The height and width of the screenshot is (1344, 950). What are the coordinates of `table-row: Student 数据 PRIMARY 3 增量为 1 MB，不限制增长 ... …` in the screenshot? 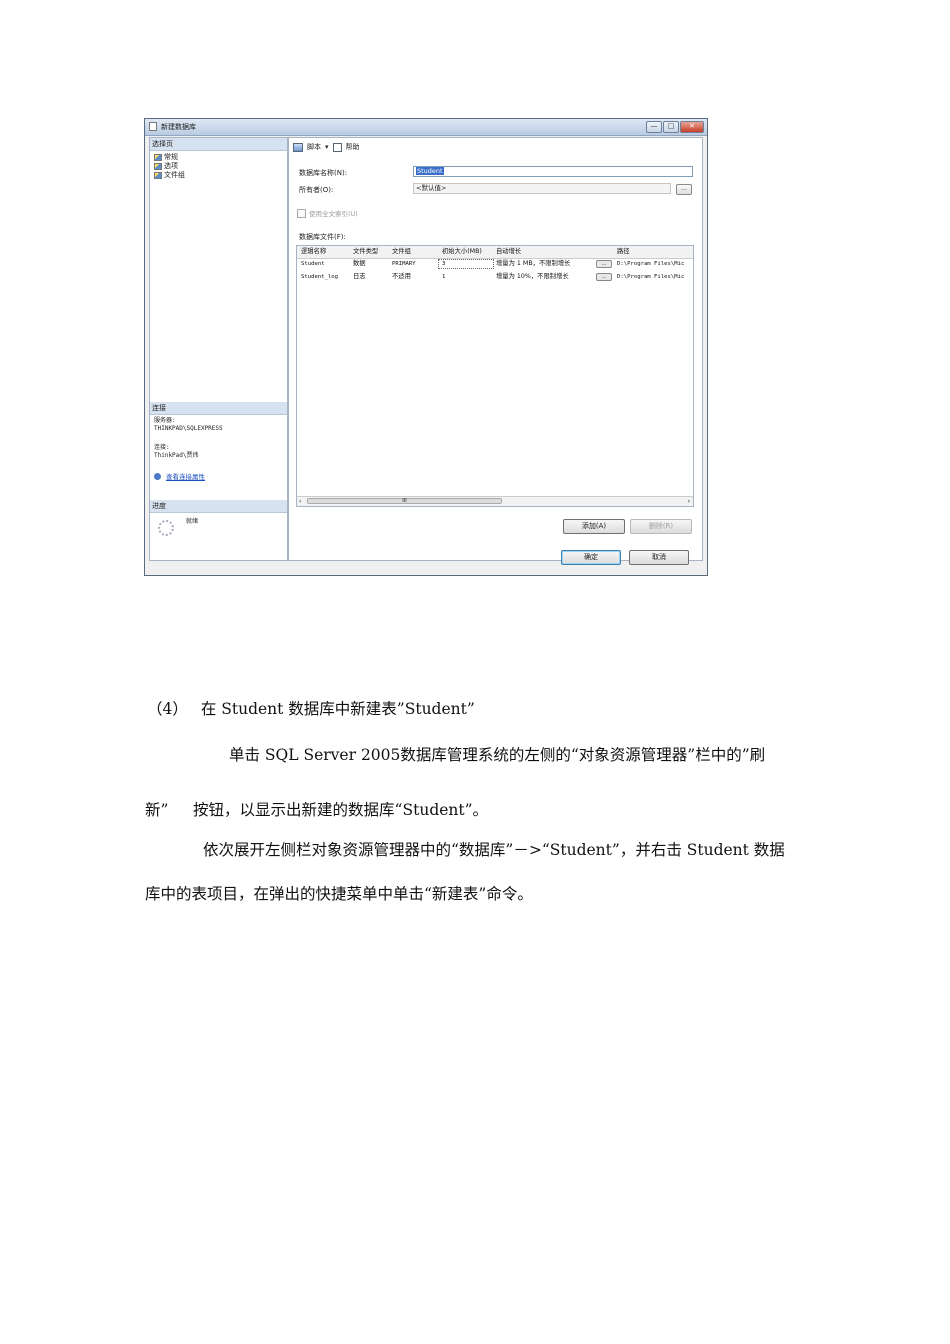 It's located at (495, 264).